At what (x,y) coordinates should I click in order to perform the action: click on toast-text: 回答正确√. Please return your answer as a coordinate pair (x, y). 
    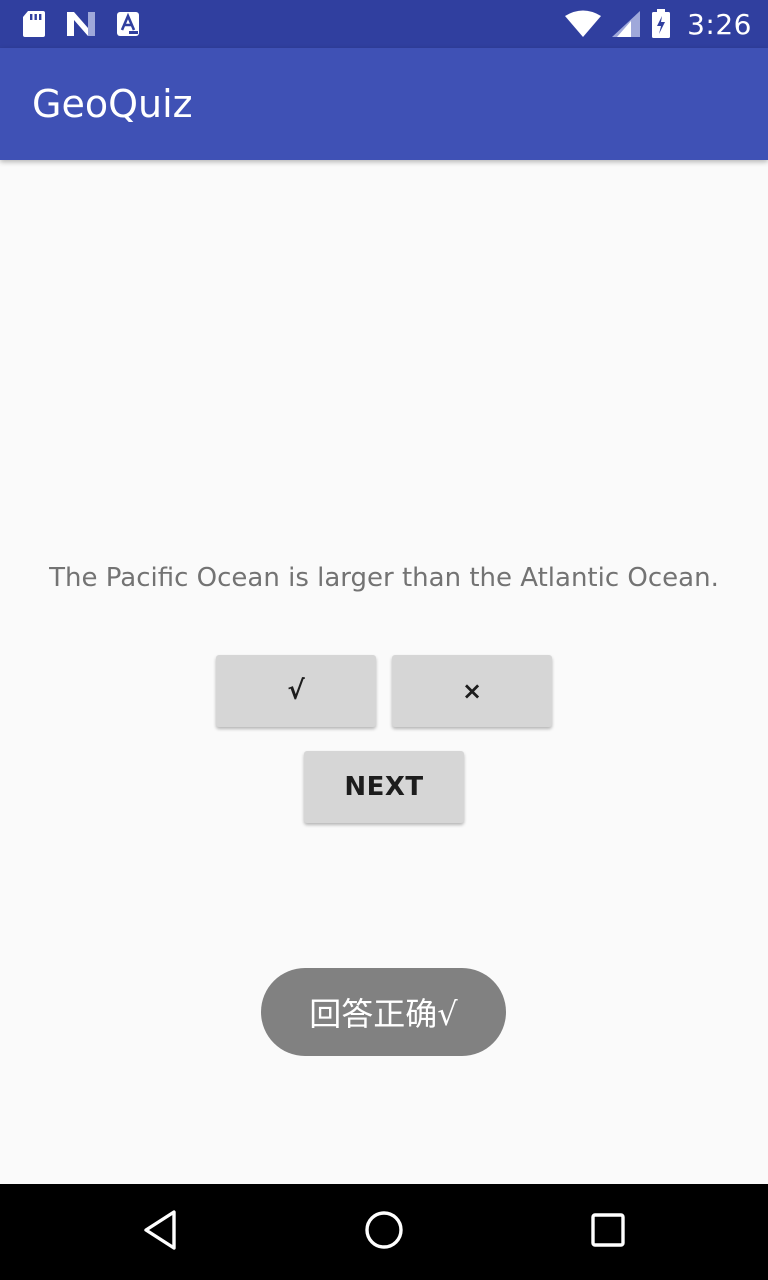
    Looking at the image, I should click on (383, 1014).